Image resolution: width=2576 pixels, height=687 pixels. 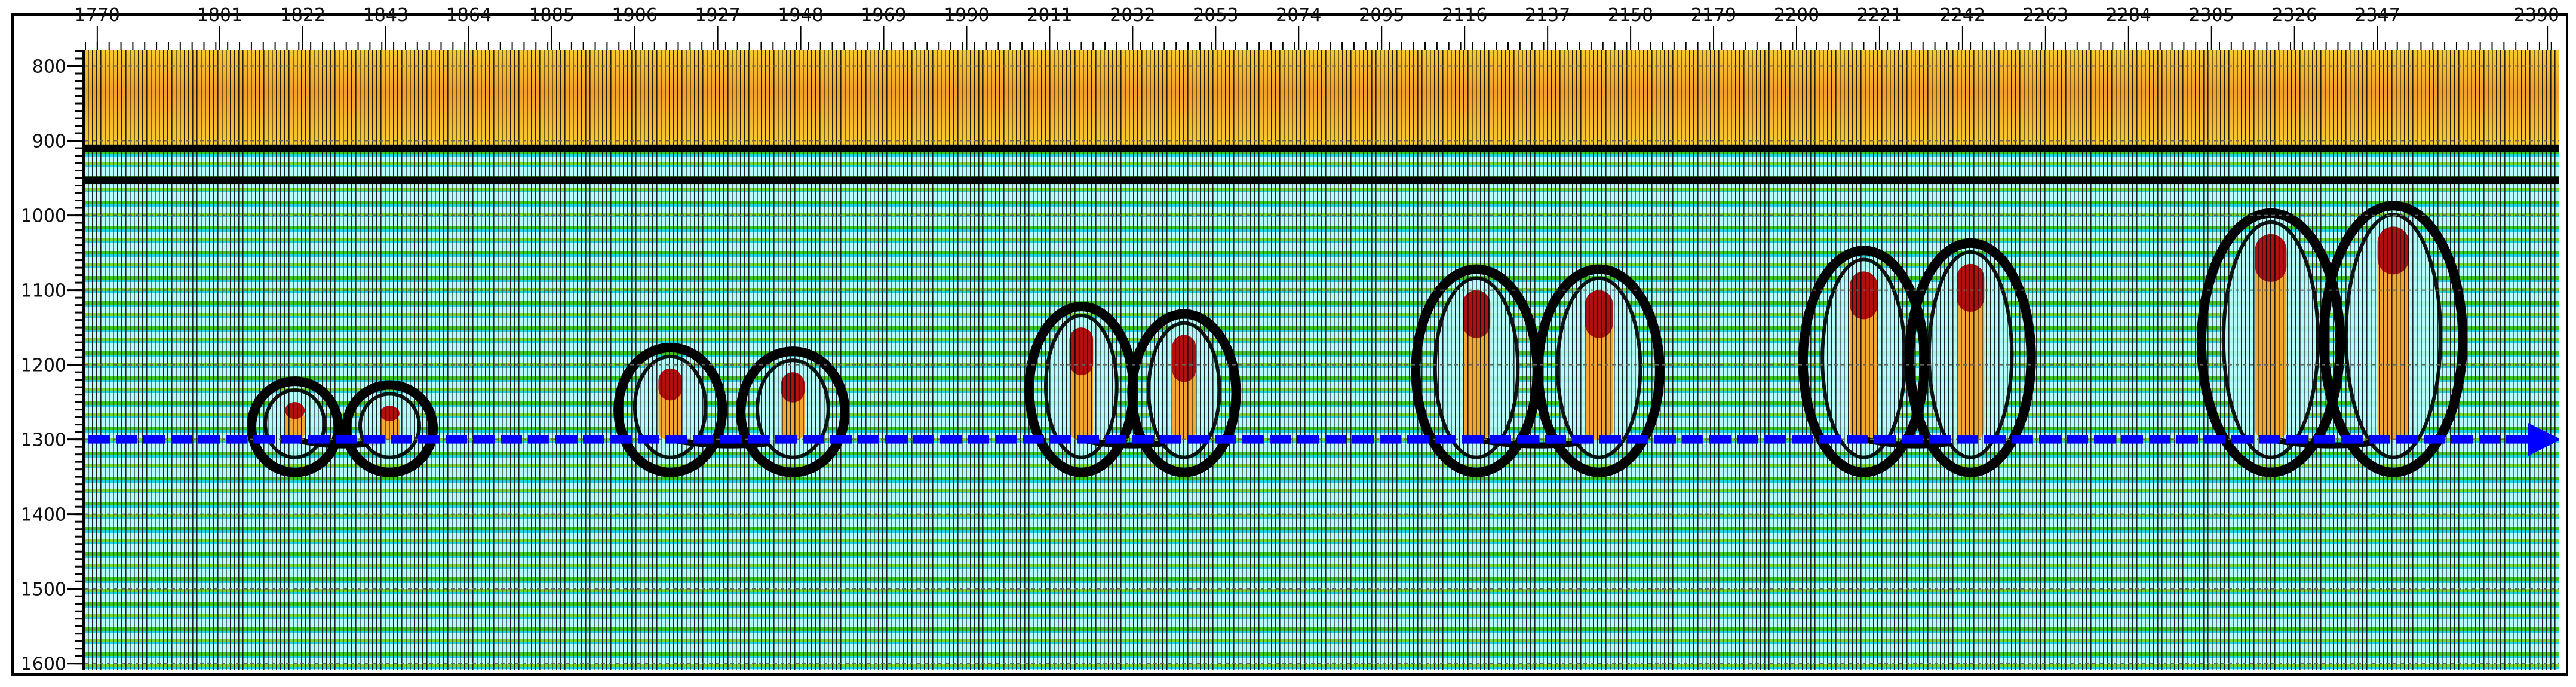 I want to click on y-axis: 800 900 1000 1100 1200 1300 1400 1500 1600, so click(x=53, y=362).